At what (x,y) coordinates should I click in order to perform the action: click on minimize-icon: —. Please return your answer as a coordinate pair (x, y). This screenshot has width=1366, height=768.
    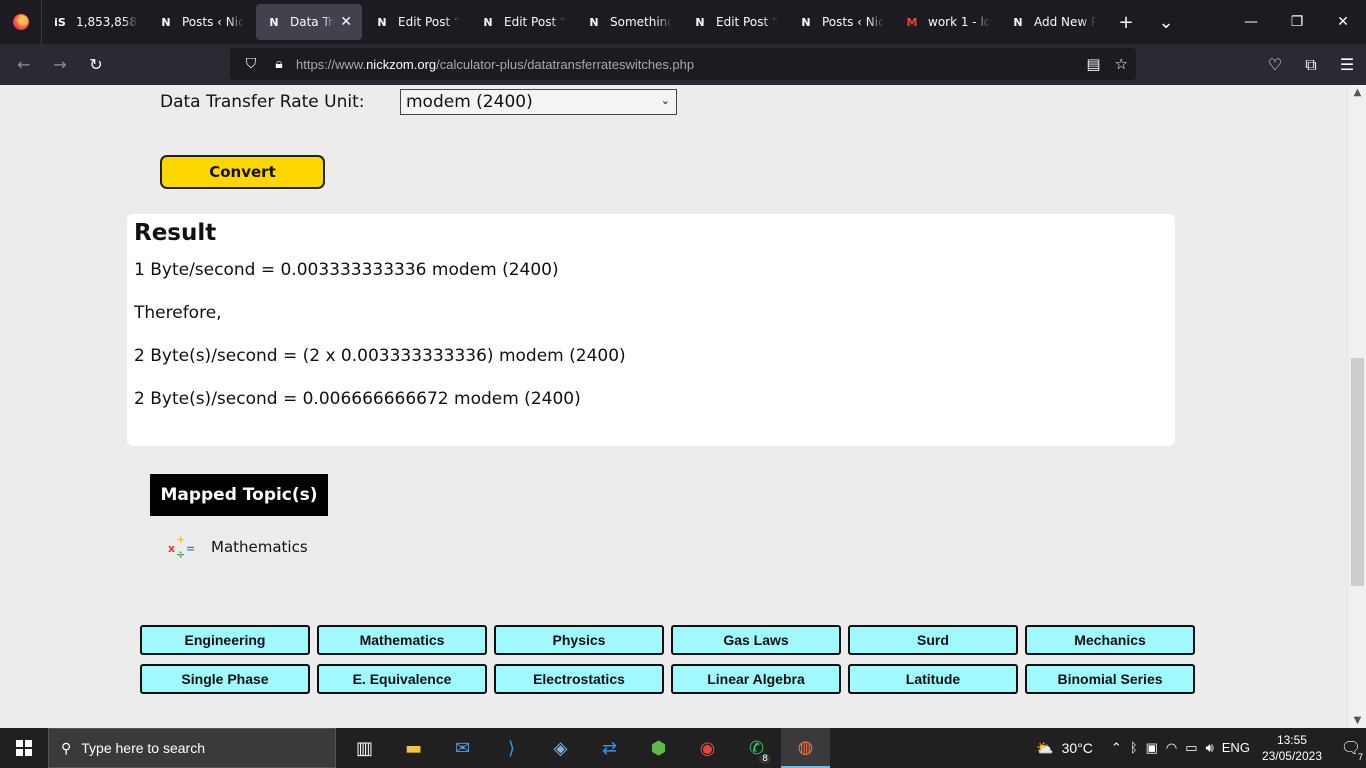
    Looking at the image, I should click on (1251, 22).